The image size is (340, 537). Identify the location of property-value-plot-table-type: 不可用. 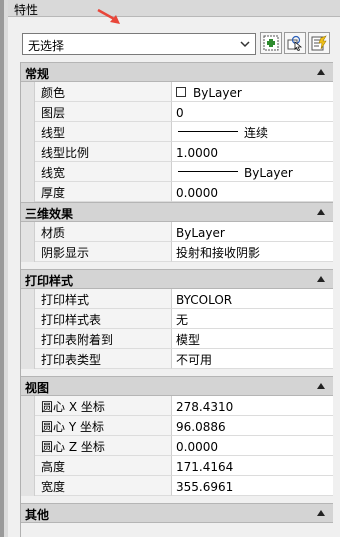
(252, 359).